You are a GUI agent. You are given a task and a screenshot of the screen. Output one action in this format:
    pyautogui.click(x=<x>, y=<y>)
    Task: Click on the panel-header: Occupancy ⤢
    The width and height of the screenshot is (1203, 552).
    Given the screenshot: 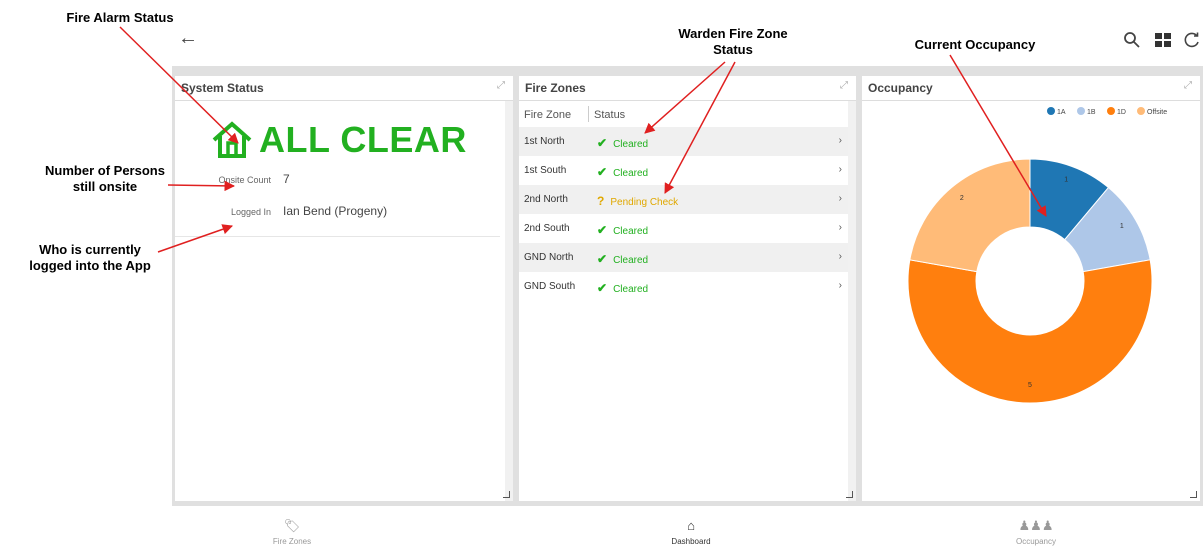 What is the action you would take?
    pyautogui.click(x=1031, y=88)
    